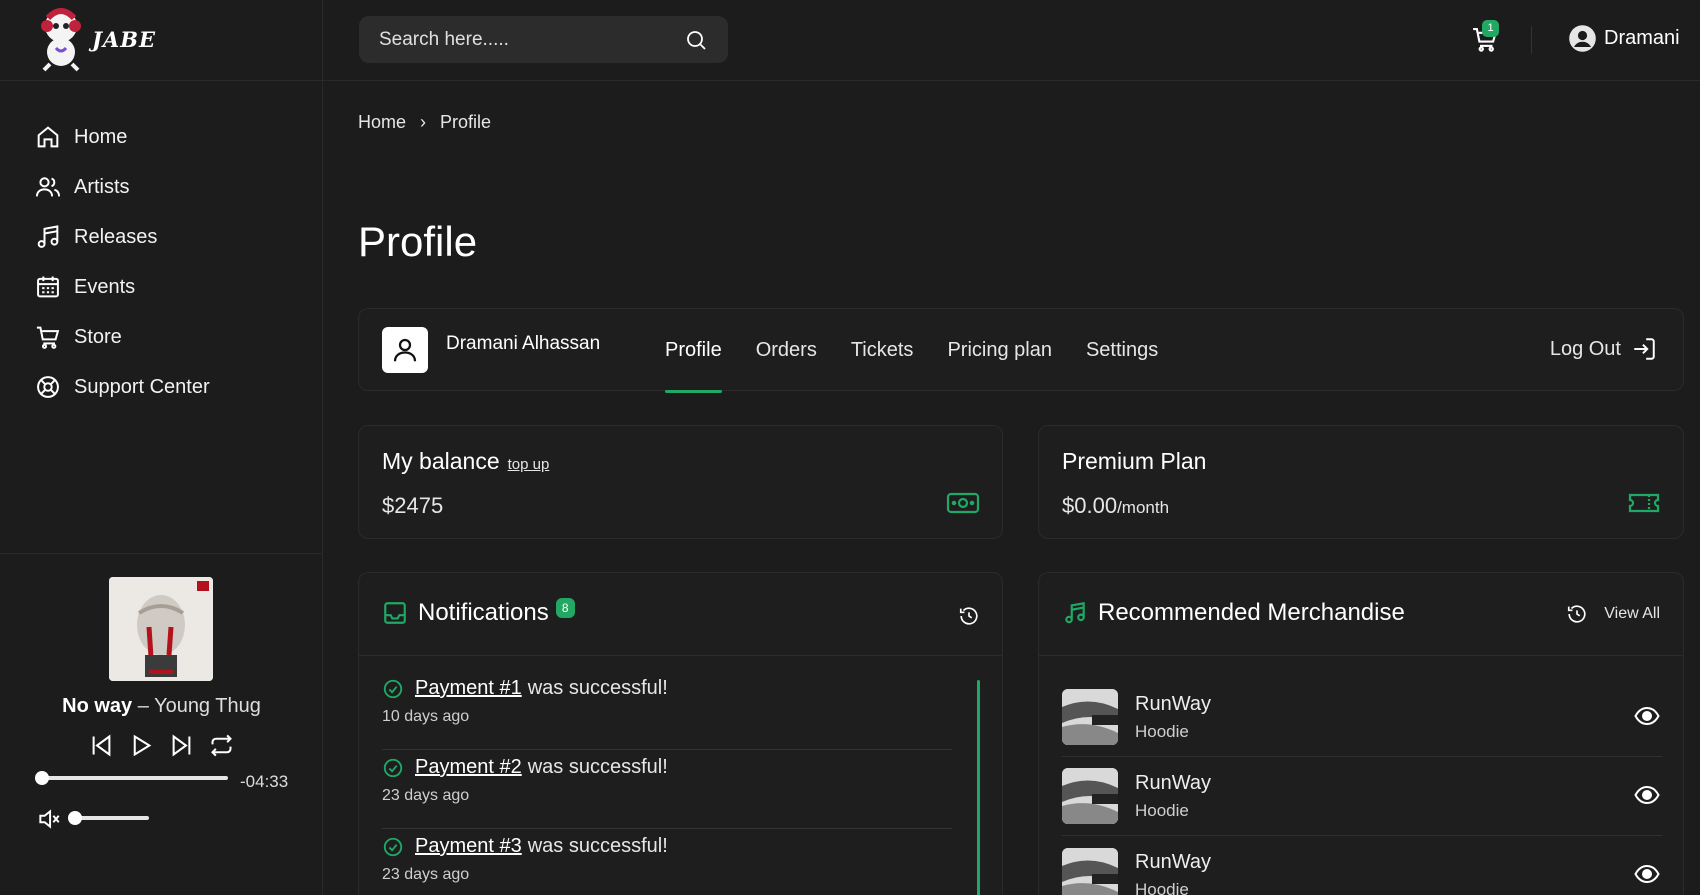  What do you see at coordinates (565, 608) in the screenshot?
I see `notifications-count-badge: 8` at bounding box center [565, 608].